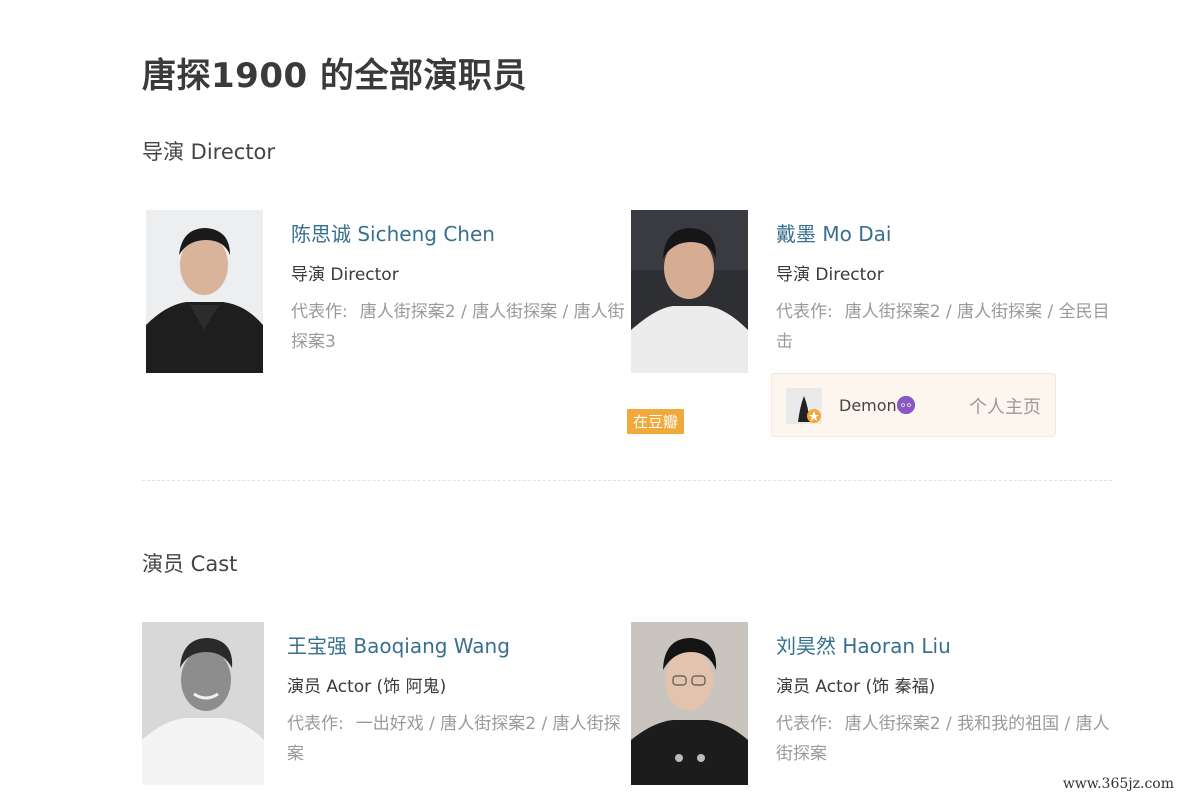  Describe the element at coordinates (454, 644) in the screenshot. I see `person-name-link: 王宝强 Baoqiang Wang` at that location.